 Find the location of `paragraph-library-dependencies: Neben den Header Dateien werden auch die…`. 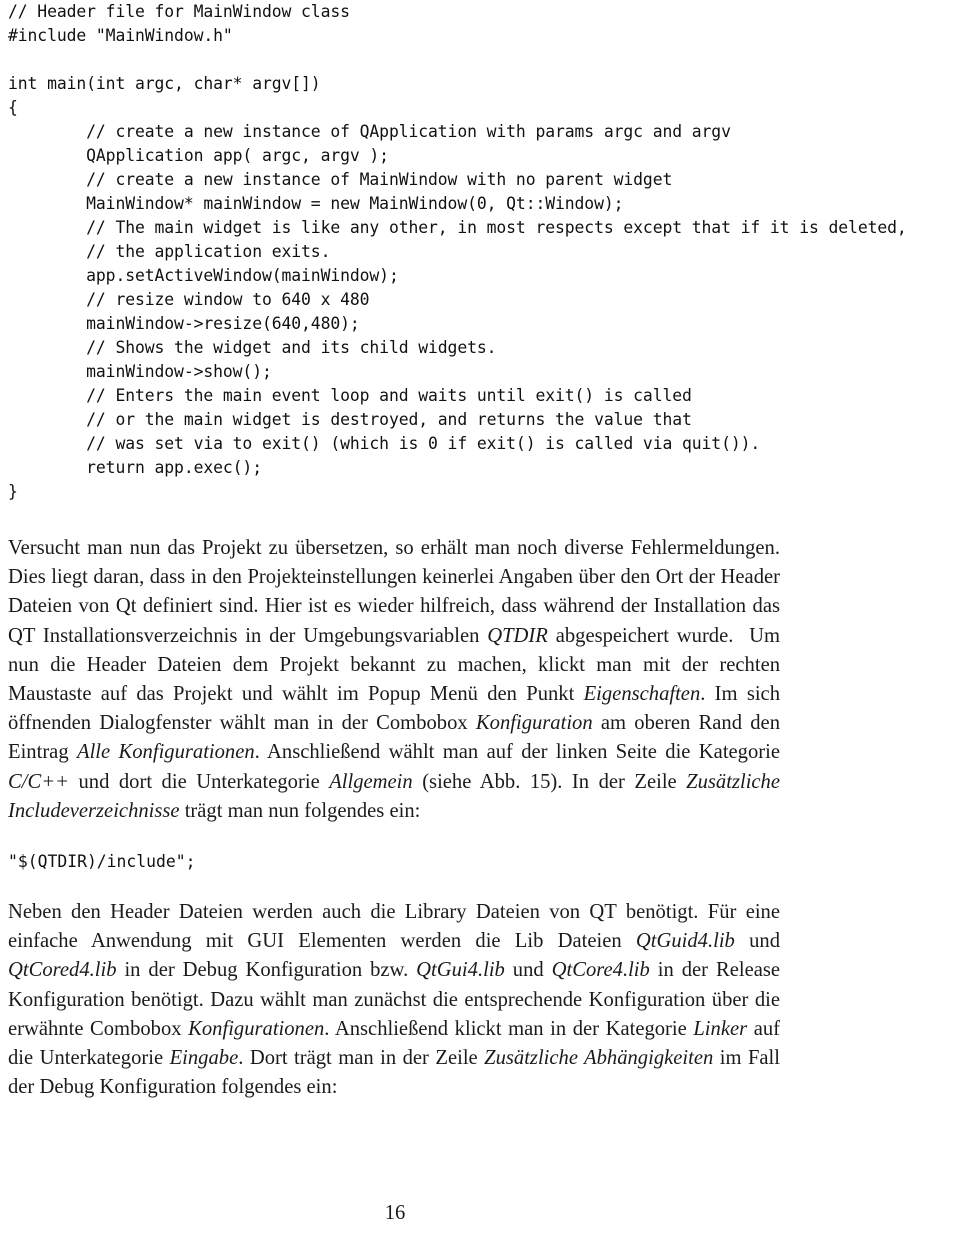

paragraph-library-dependencies: Neben den Header Dateien werden auch die… is located at coordinates (394, 1000).